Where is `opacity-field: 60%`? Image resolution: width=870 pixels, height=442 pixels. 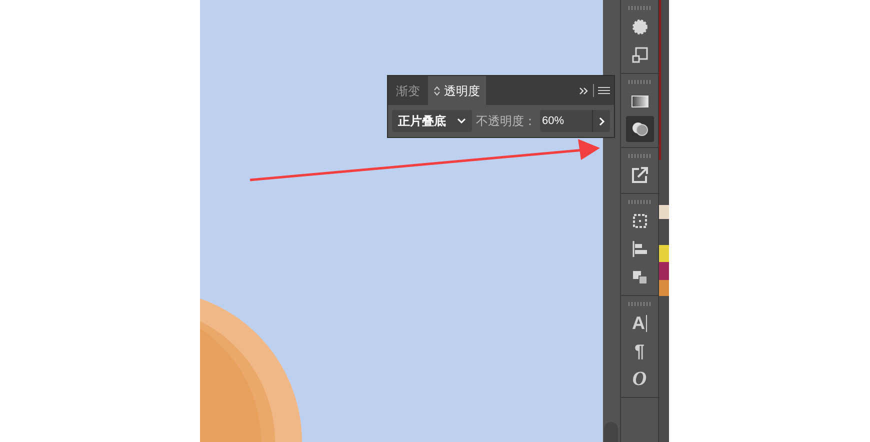
opacity-field: 60% is located at coordinates (566, 121).